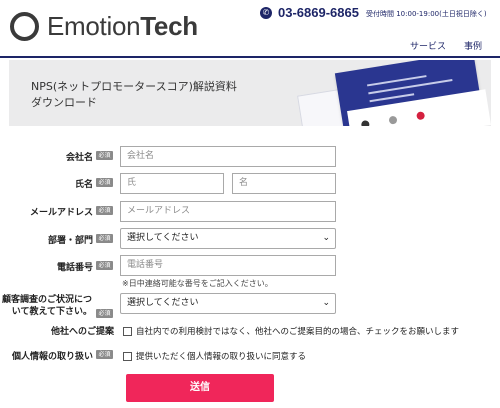 Image resolution: width=500 pixels, height=408 pixels. What do you see at coordinates (163, 238) in the screenshot?
I see `department-select-value: 選択してください` at bounding box center [163, 238].